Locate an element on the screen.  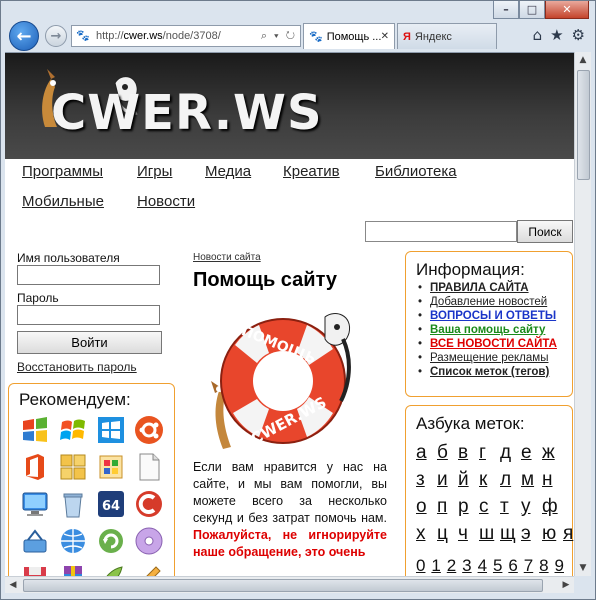
tag-digit: 6 is located at coordinates (515, 566).